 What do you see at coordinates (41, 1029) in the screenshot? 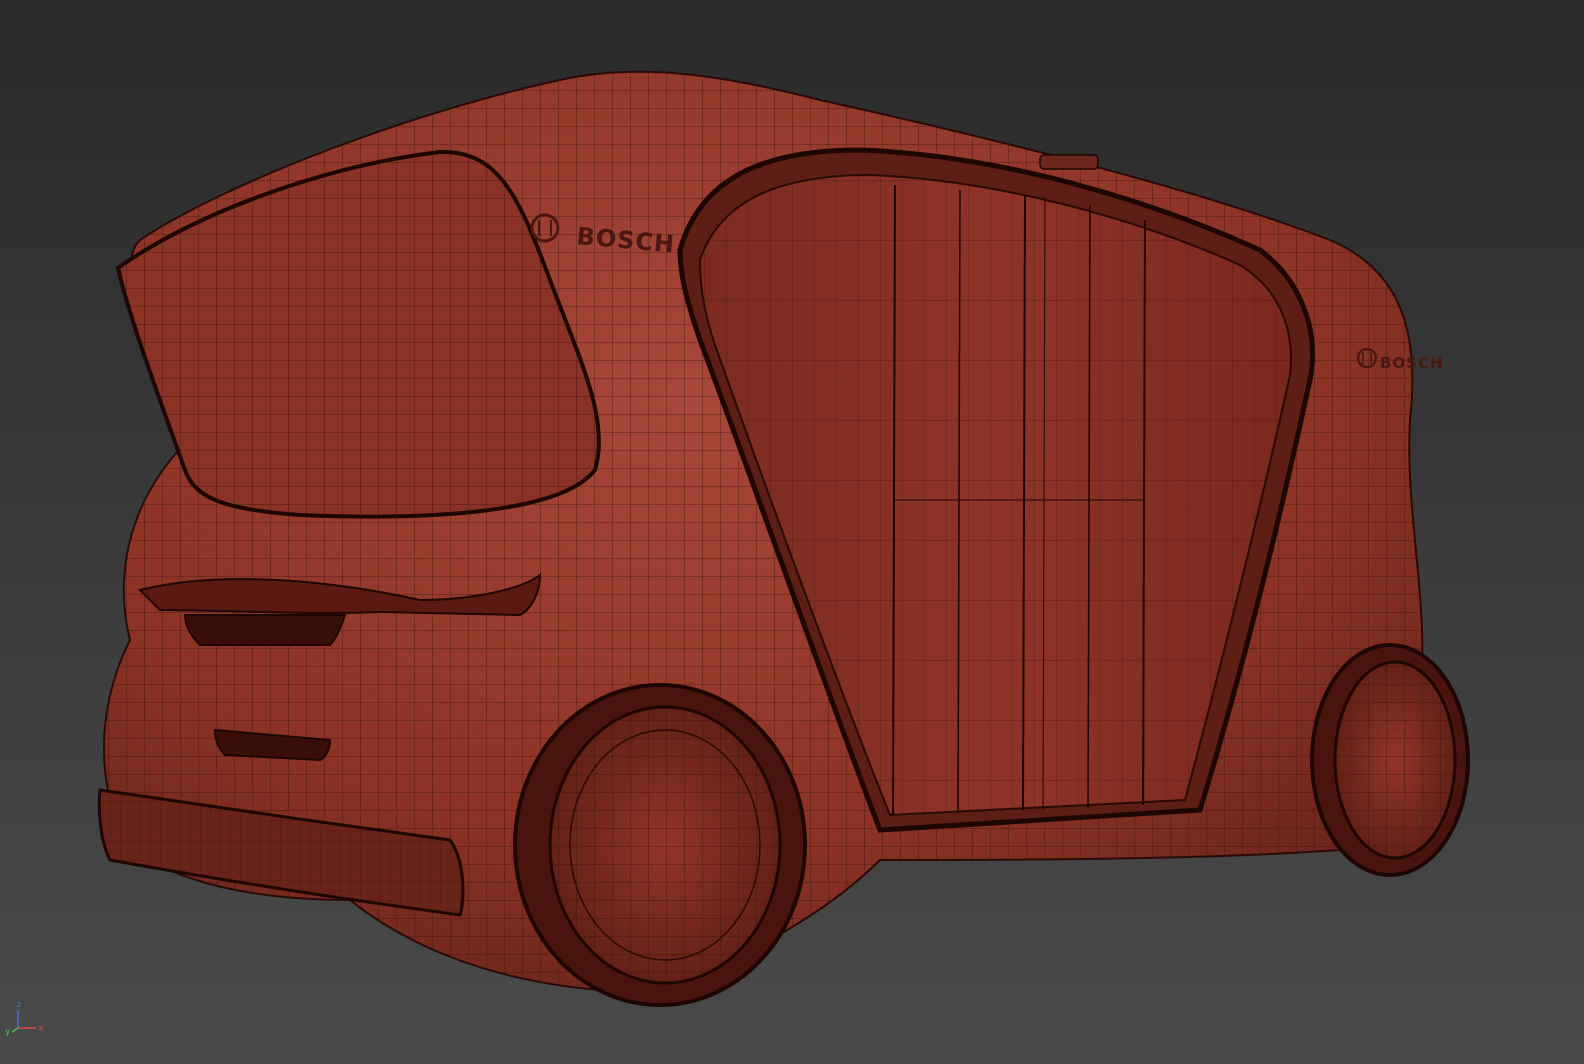
I see `x-axis-label: x` at bounding box center [41, 1029].